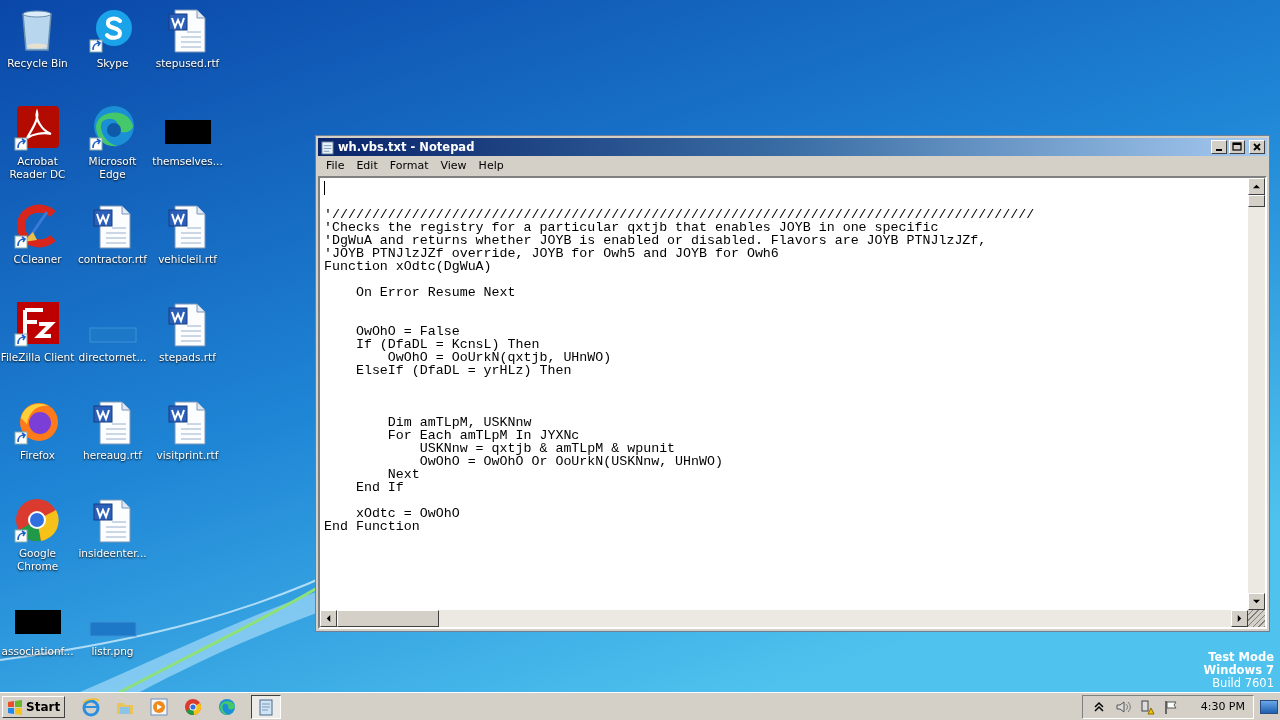  I want to click on os-watermark-text: Build 7601, so click(1243, 683).